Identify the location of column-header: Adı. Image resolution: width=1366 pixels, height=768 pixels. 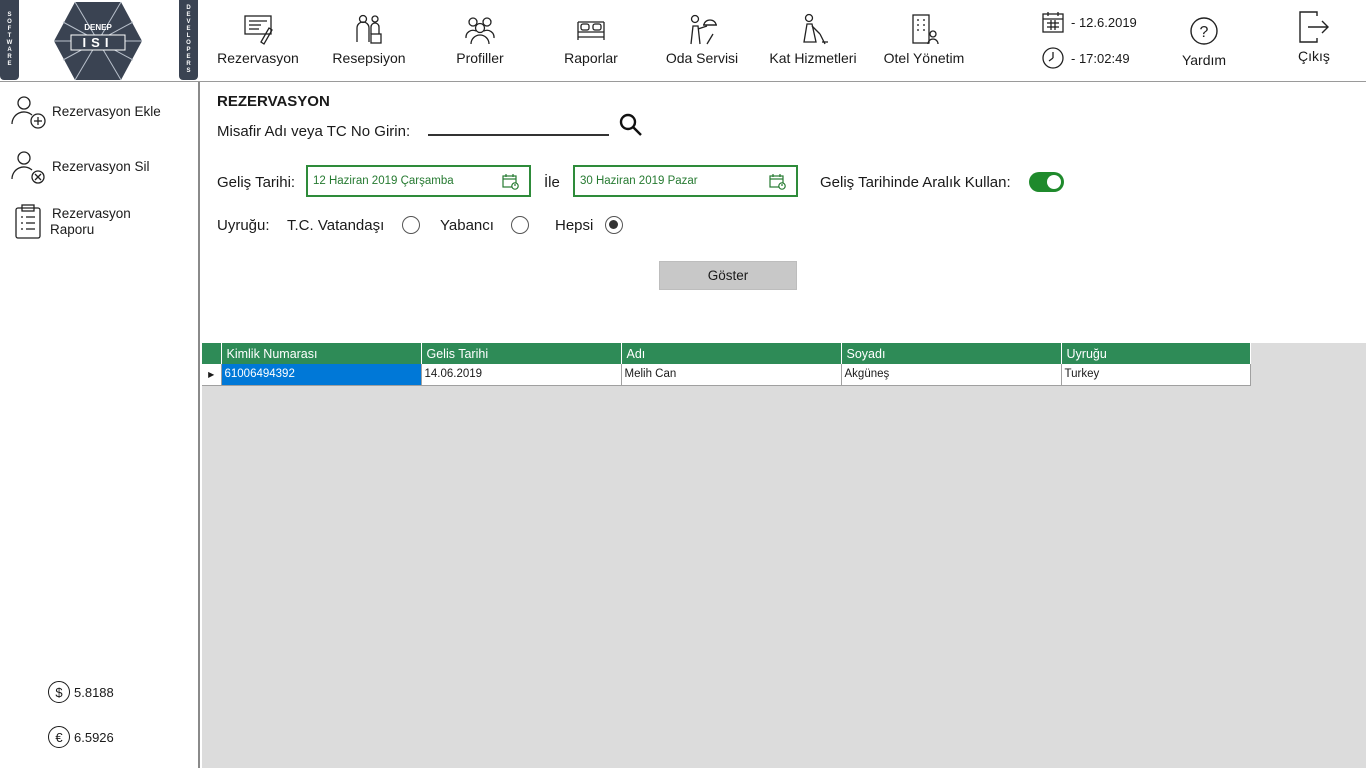
(731, 353).